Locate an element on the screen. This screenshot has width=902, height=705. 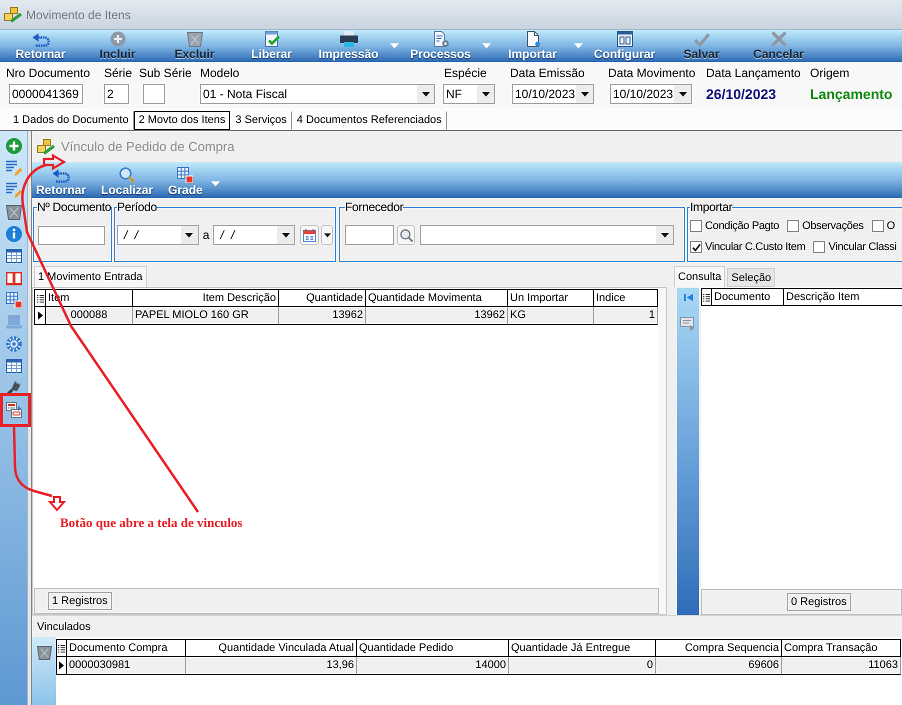
table-cell: 13962 is located at coordinates (322, 316).